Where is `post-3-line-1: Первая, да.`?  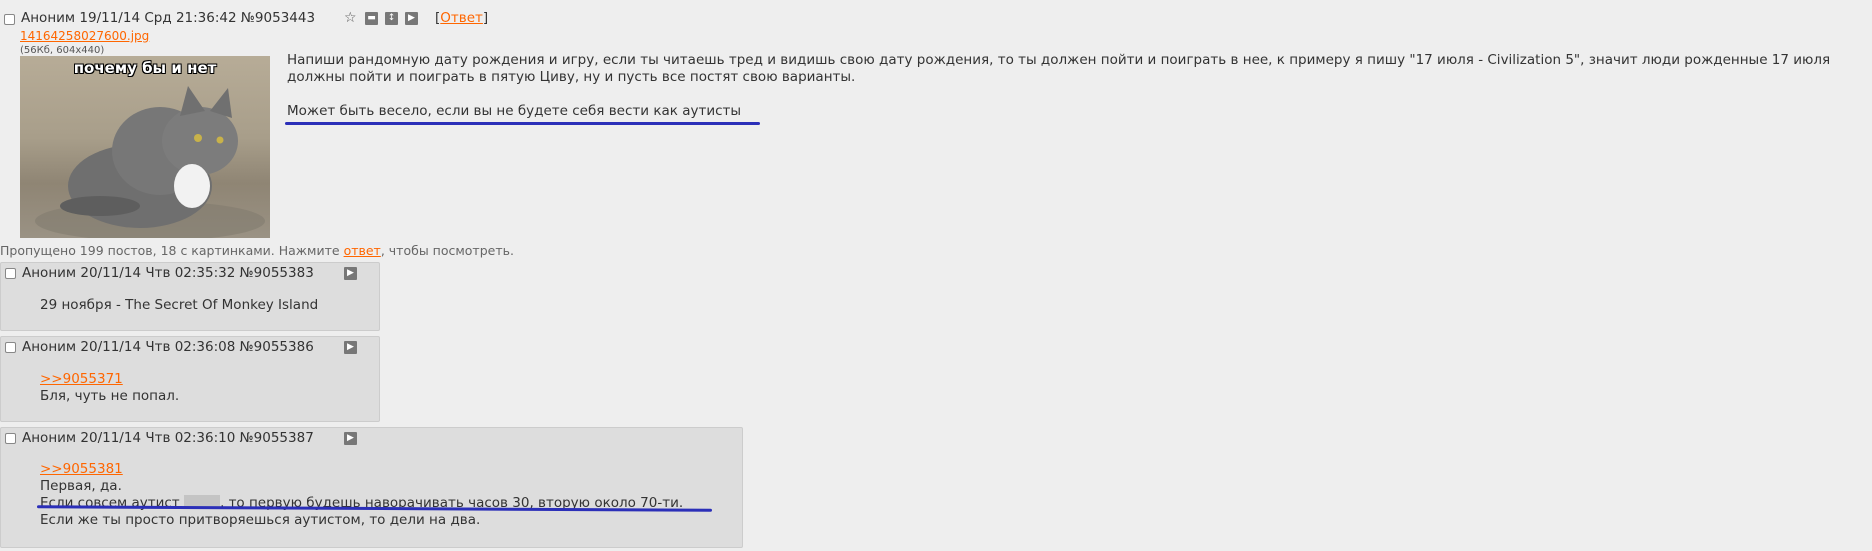
post-3-line-1: Первая, да. is located at coordinates (81, 486).